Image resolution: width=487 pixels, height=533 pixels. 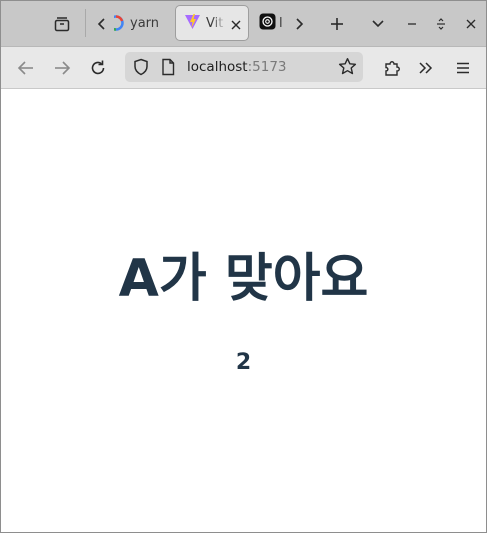 What do you see at coordinates (98, 68) in the screenshot?
I see `reload-icon` at bounding box center [98, 68].